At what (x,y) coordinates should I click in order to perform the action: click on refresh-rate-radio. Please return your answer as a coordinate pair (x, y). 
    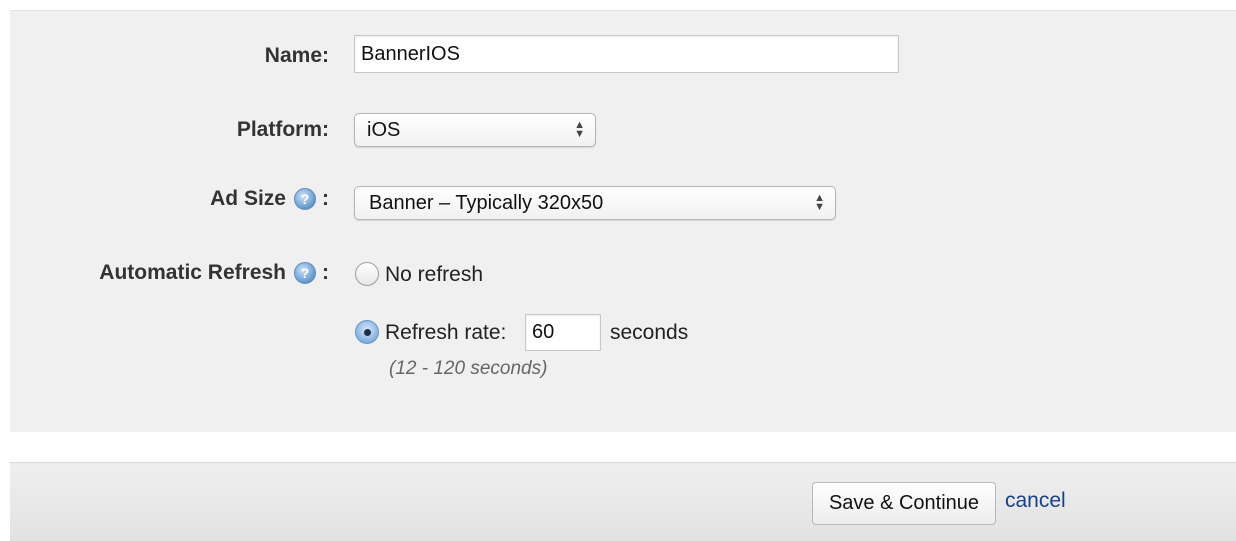
    Looking at the image, I should click on (367, 332).